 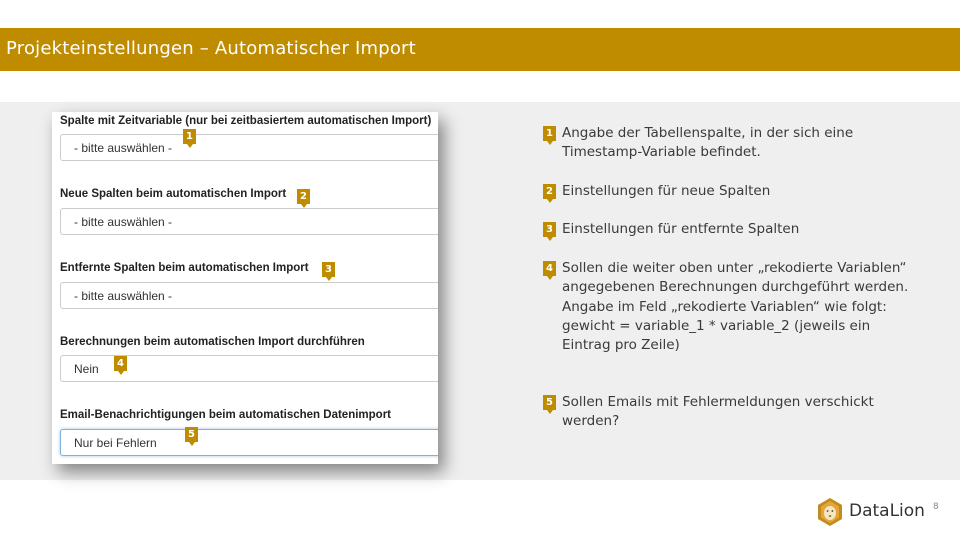 I want to click on lion-icon, so click(x=830, y=512).